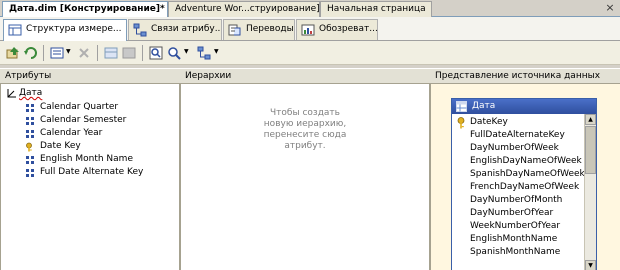 This screenshot has height=270, width=620. I want to click on hierarchies-panel-header: Иерархии, so click(305, 76).